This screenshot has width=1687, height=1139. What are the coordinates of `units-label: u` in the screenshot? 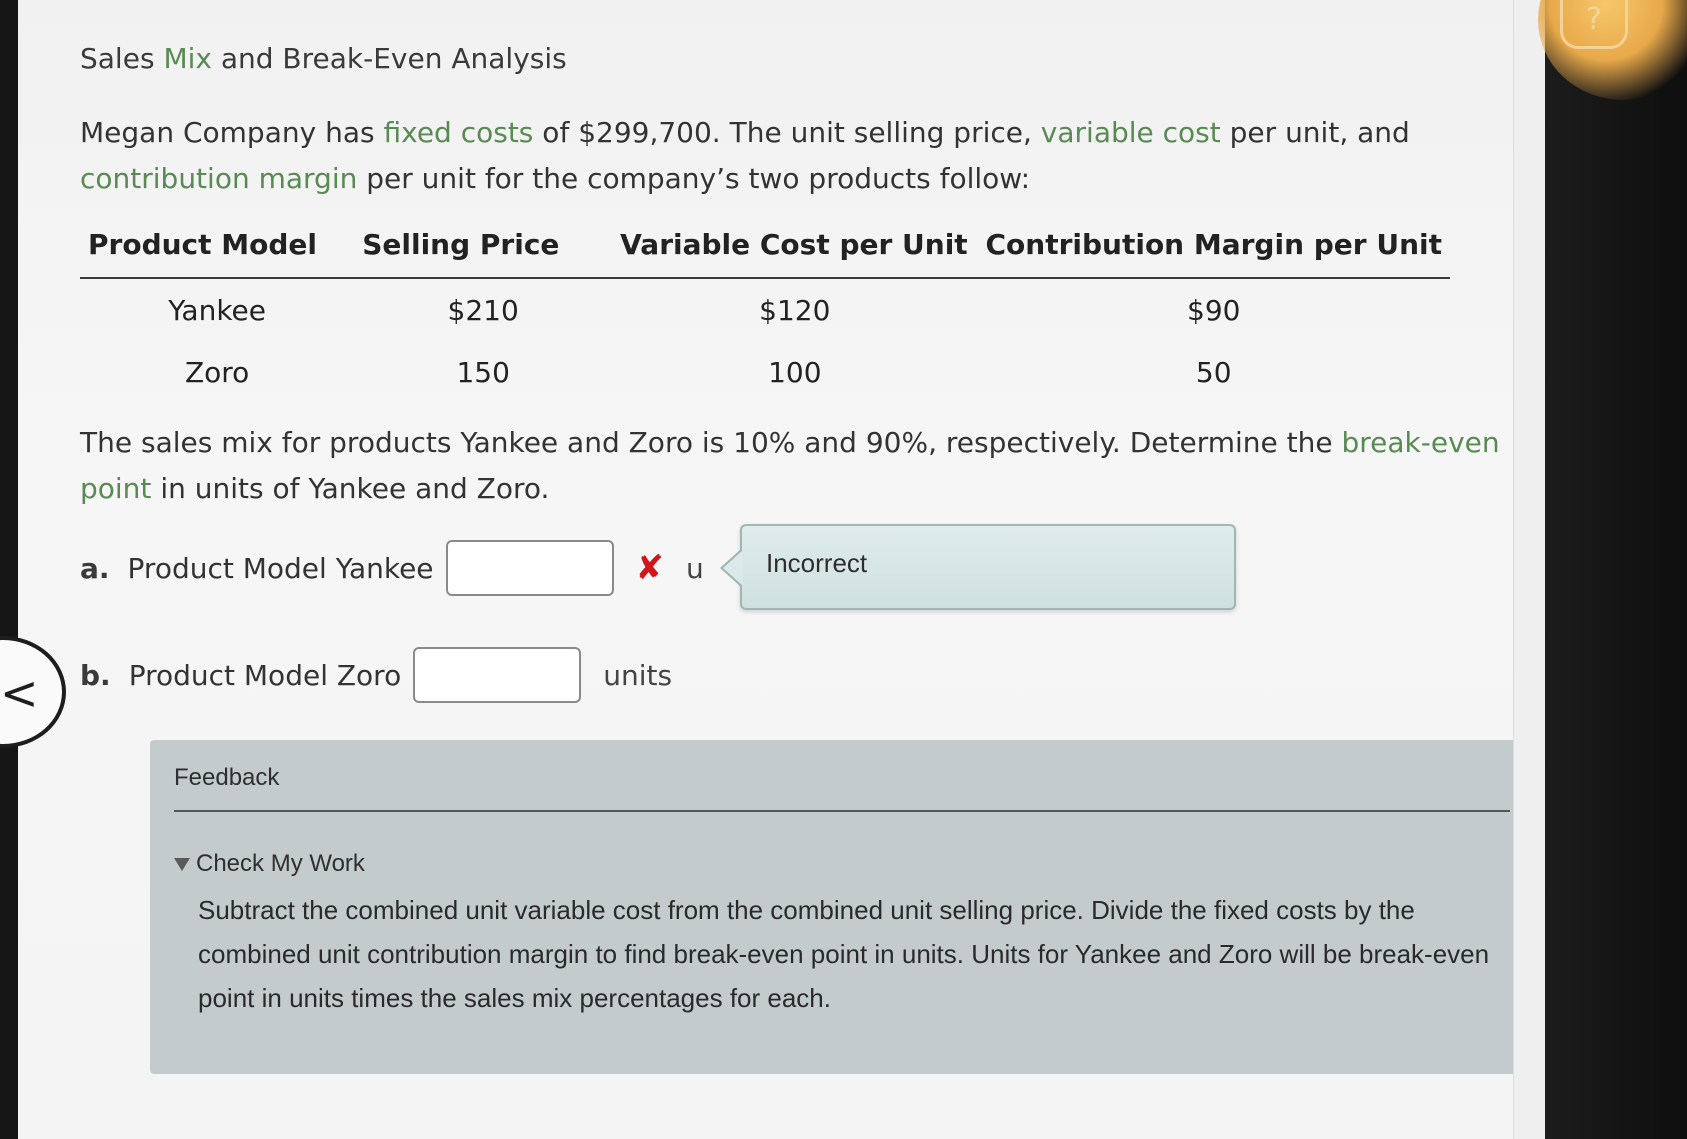 It's located at (695, 568).